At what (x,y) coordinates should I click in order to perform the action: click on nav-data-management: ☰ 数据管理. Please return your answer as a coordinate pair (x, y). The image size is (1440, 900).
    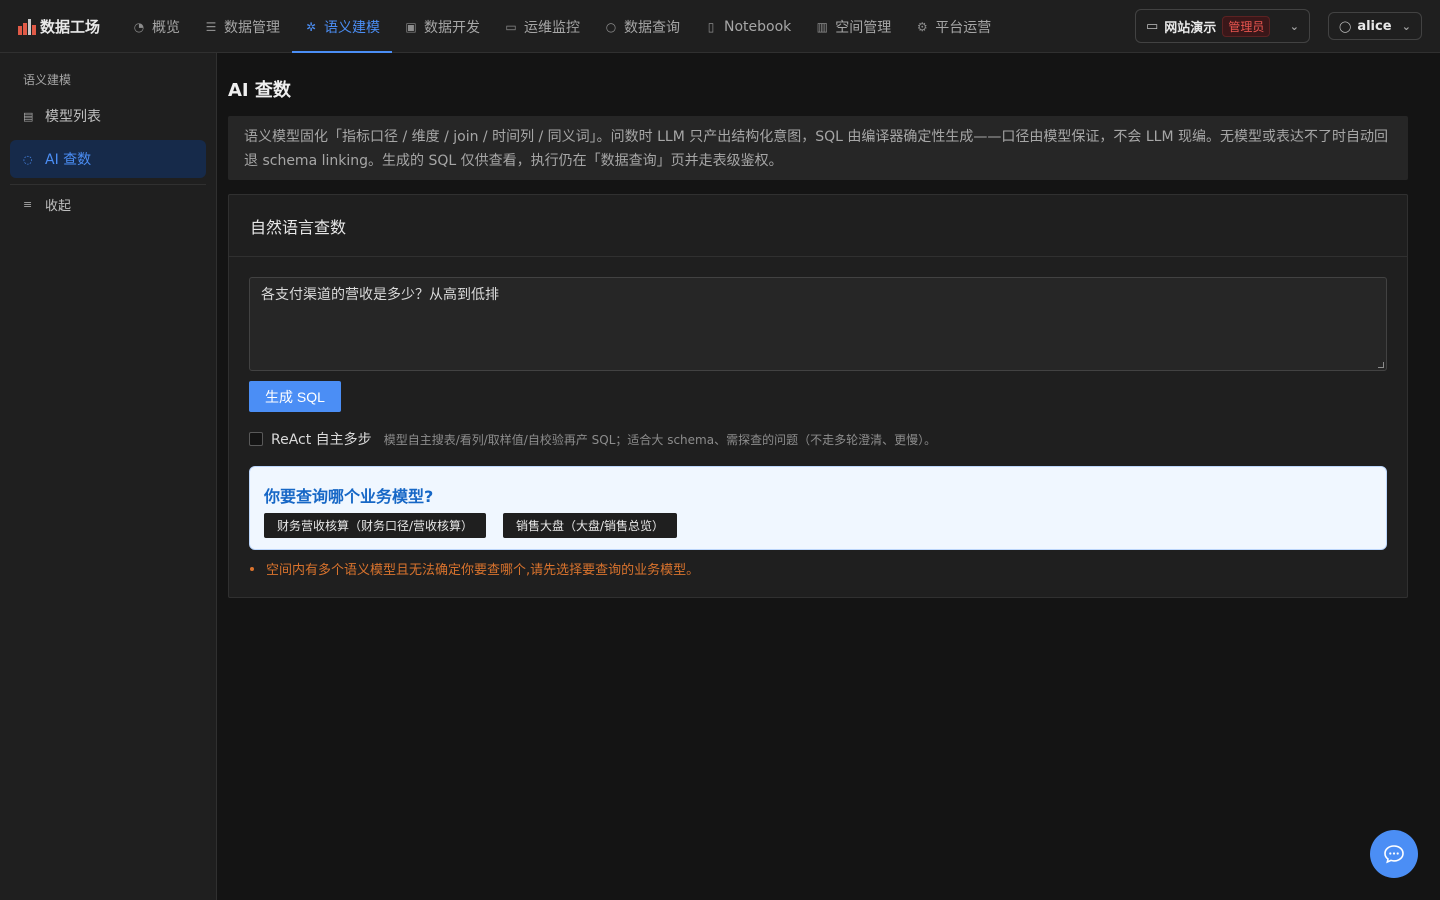
    Looking at the image, I should click on (242, 26).